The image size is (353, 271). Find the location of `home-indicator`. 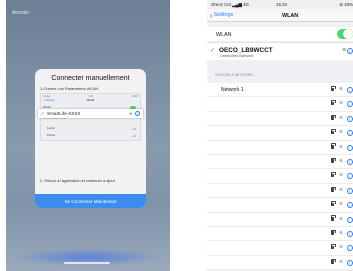

home-indicator is located at coordinates (87, 263).